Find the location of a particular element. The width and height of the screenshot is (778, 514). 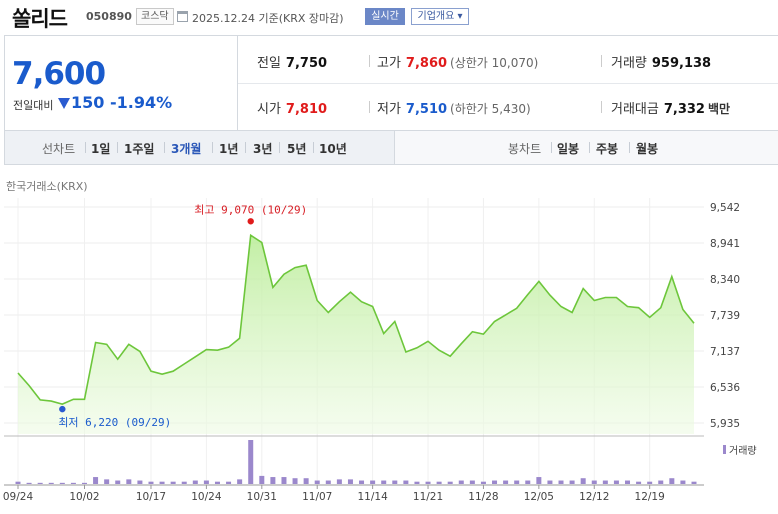

x-tick-label: 09/24 is located at coordinates (18, 497).